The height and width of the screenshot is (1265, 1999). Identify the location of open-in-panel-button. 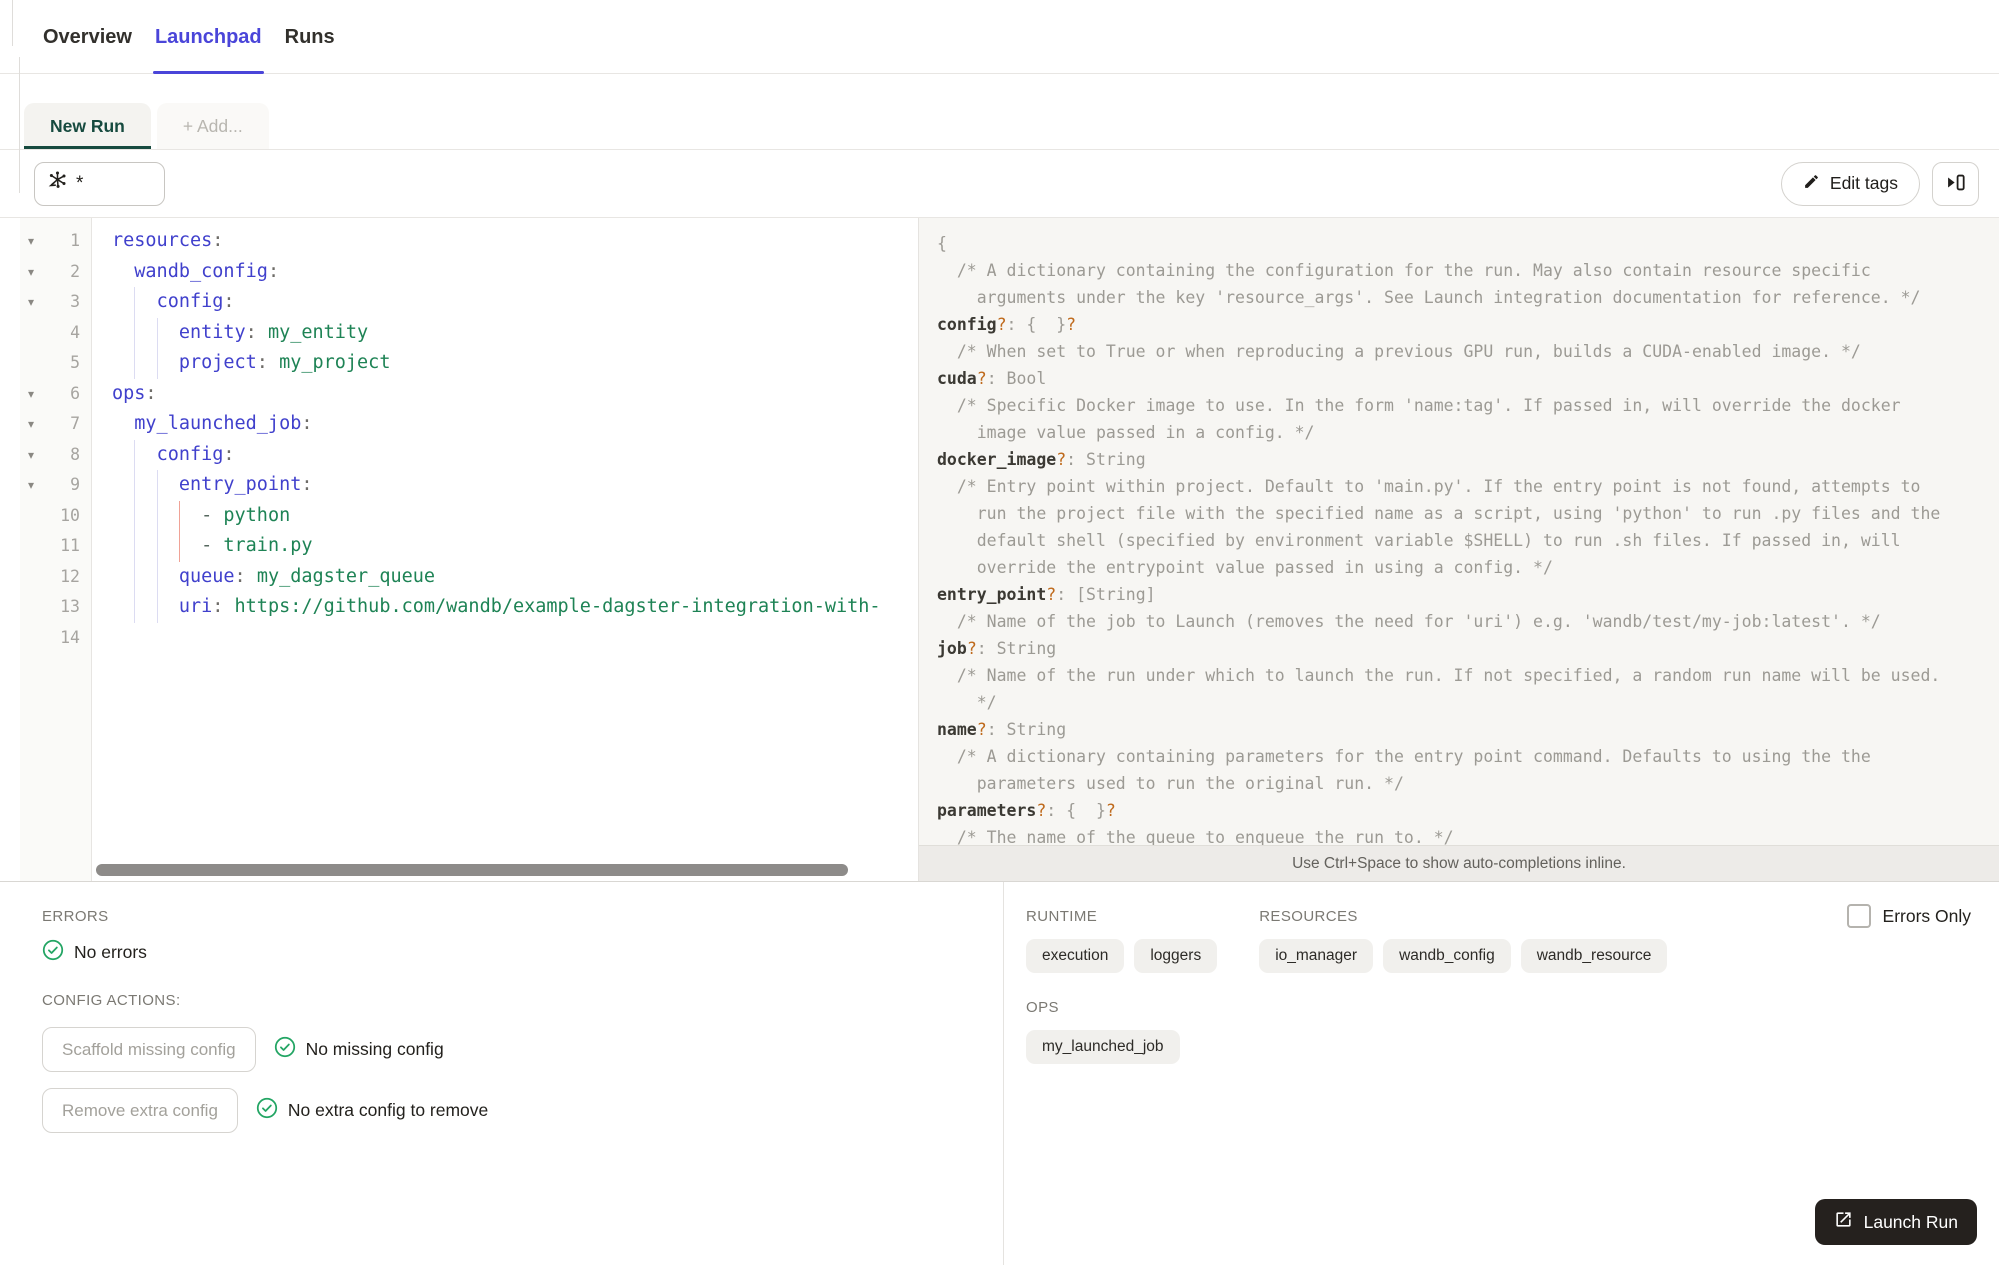
(1955, 183).